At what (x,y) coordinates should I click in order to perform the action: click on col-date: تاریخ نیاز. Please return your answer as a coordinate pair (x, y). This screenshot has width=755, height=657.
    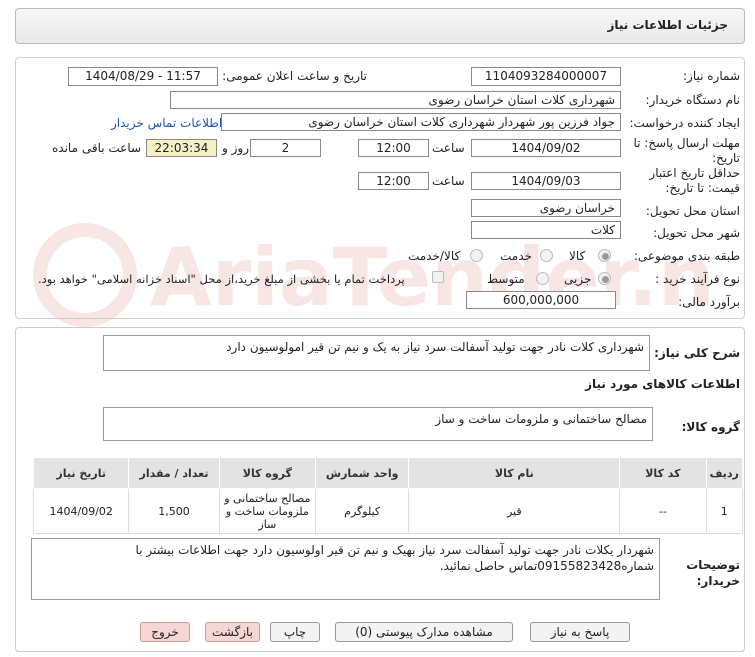
    Looking at the image, I should click on (81, 473).